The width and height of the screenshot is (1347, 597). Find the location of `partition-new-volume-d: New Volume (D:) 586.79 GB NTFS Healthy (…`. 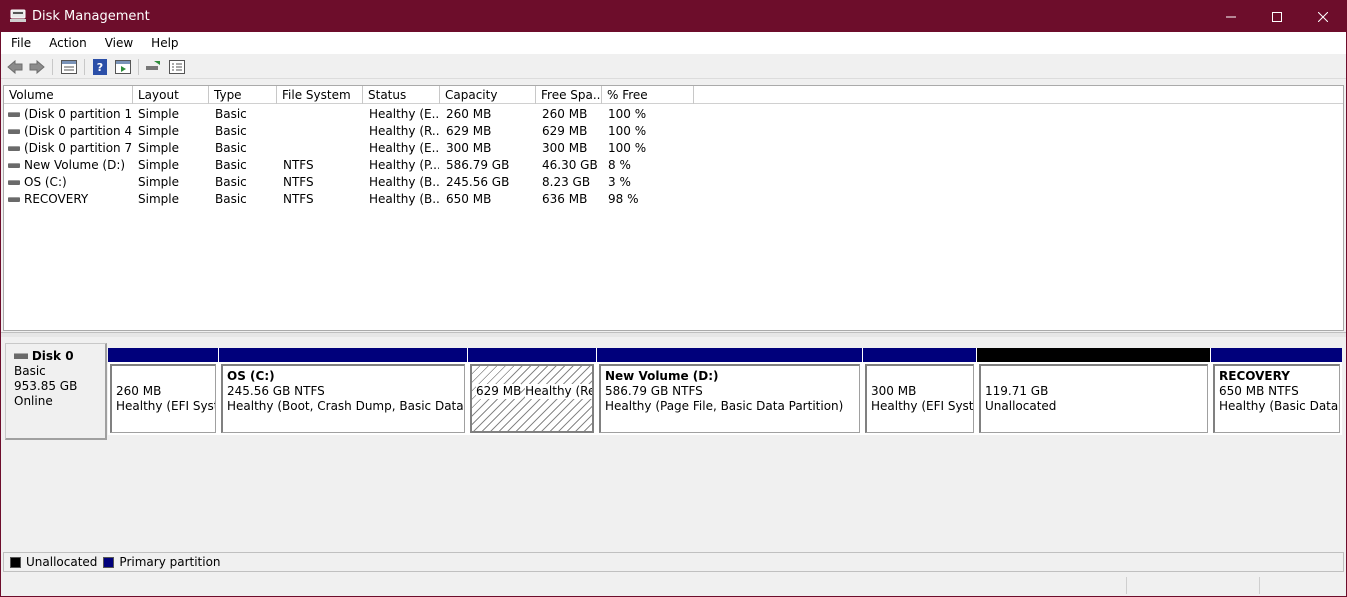

partition-new-volume-d: New Volume (D:) 586.79 GB NTFS Healthy (… is located at coordinates (729, 391).